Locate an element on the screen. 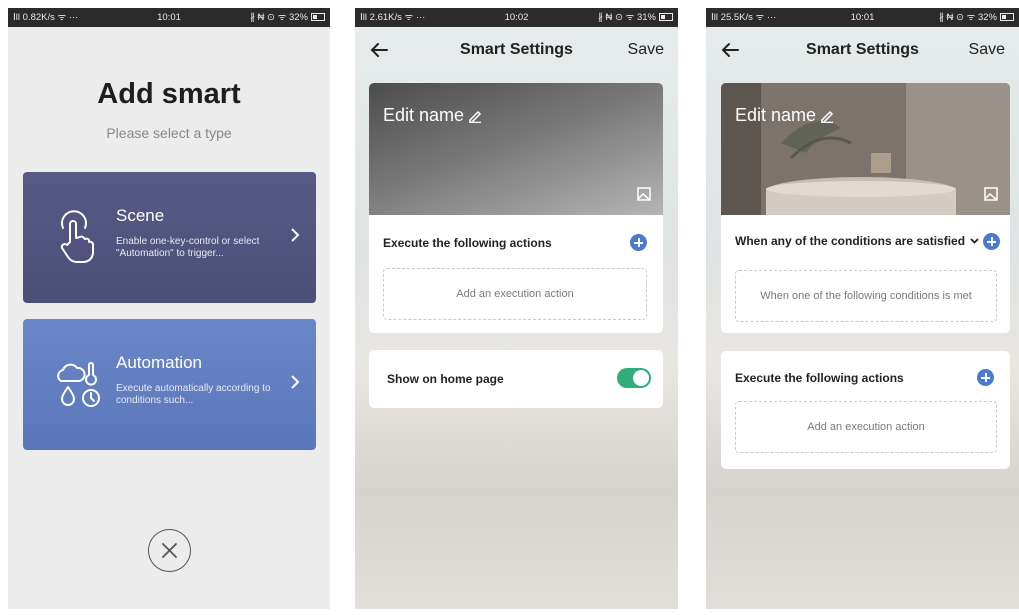  conditions-label: When any of the conditions are satisfied is located at coordinates (850, 241).